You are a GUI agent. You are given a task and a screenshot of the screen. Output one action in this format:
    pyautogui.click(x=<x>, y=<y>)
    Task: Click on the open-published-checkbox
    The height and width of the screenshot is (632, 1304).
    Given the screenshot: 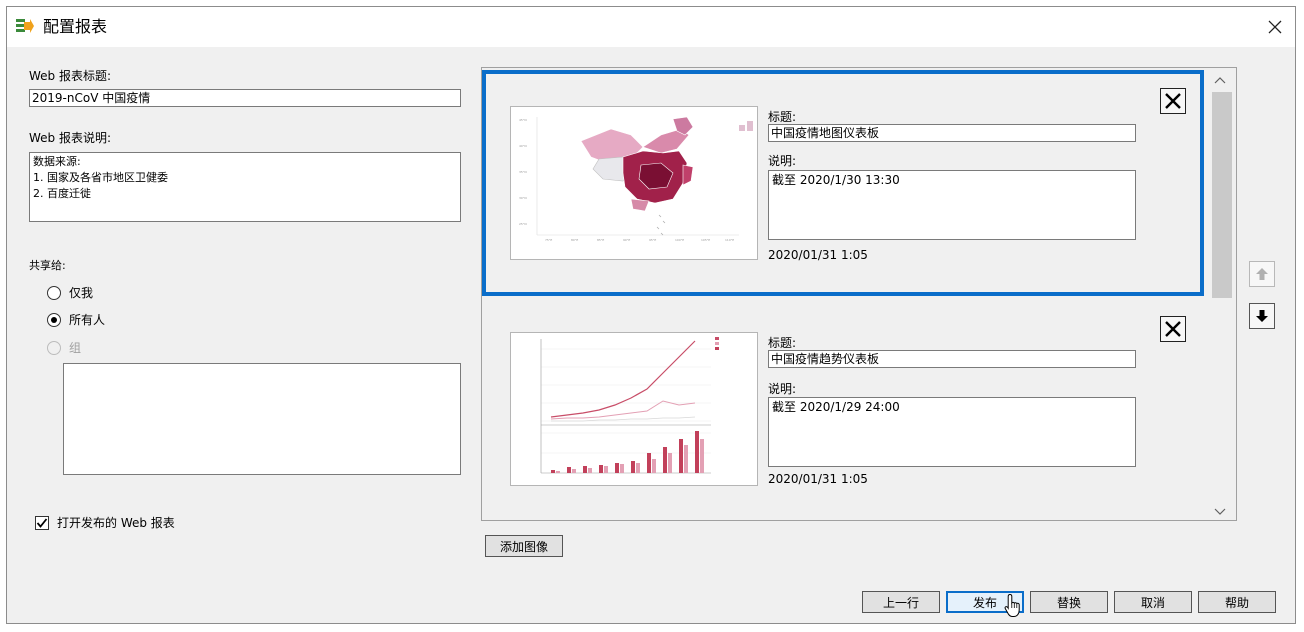 What is the action you would take?
    pyautogui.click(x=42, y=522)
    